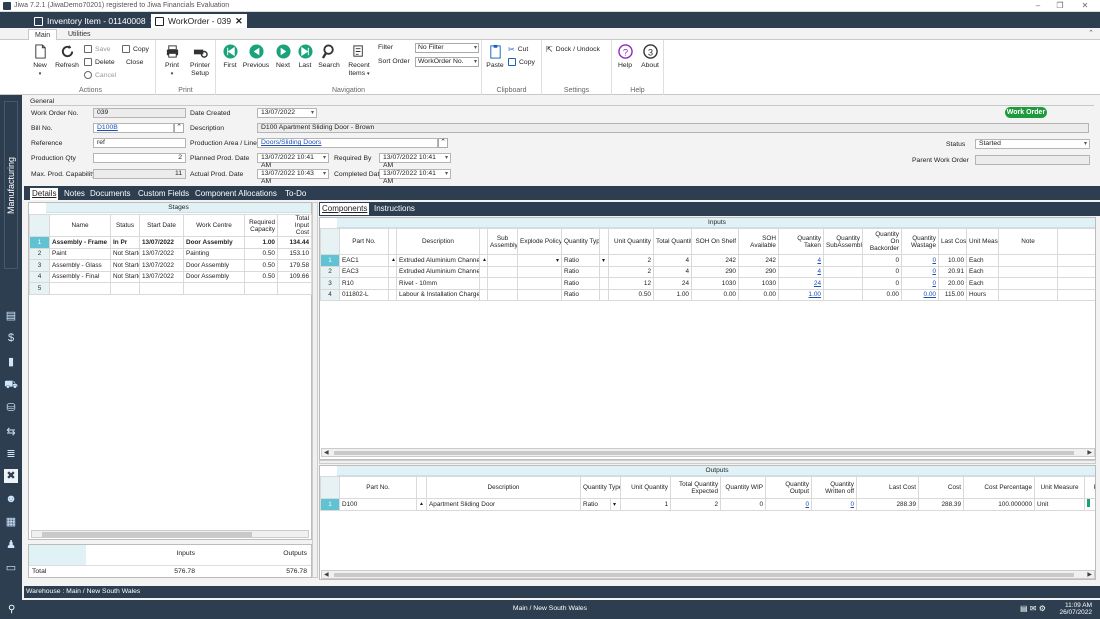  What do you see at coordinates (359, 61) in the screenshot?
I see `recent-items-button: Recent Items ▾` at bounding box center [359, 61].